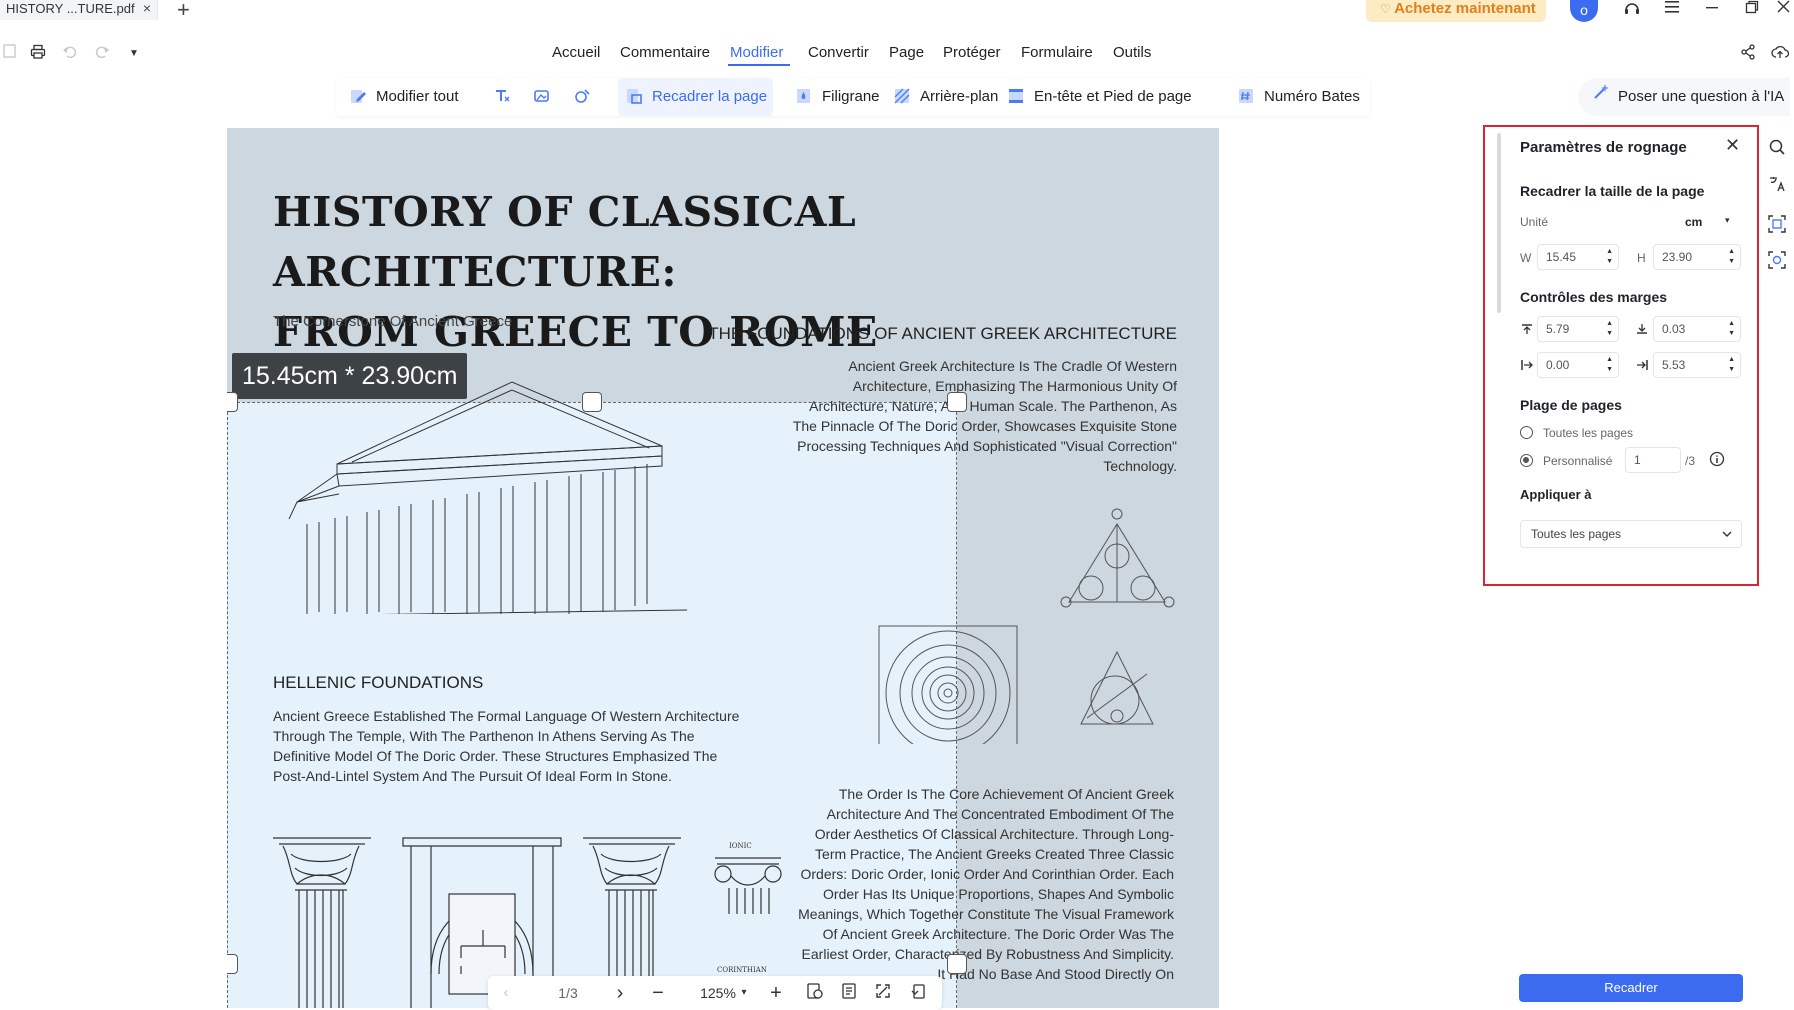  What do you see at coordinates (502, 97) in the screenshot?
I see `text-edit-icon` at bounding box center [502, 97].